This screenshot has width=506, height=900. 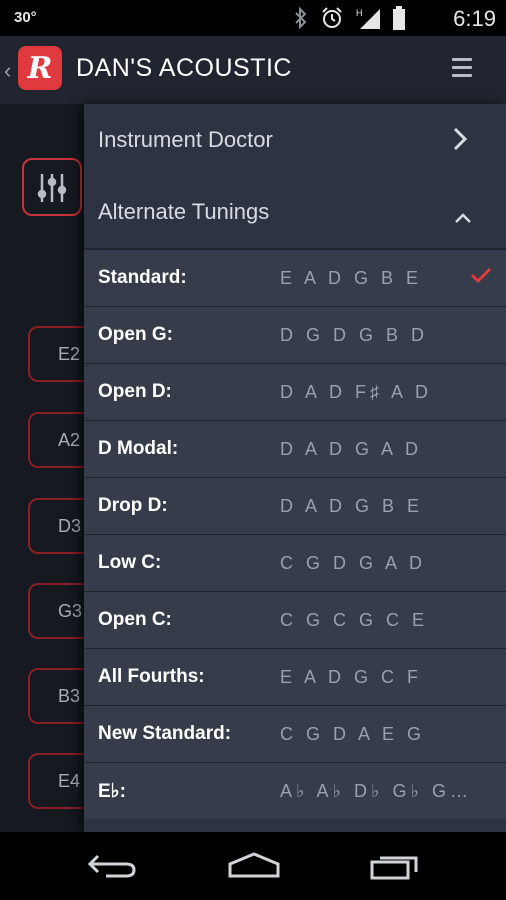 I want to click on sliders-icon, so click(x=52, y=188).